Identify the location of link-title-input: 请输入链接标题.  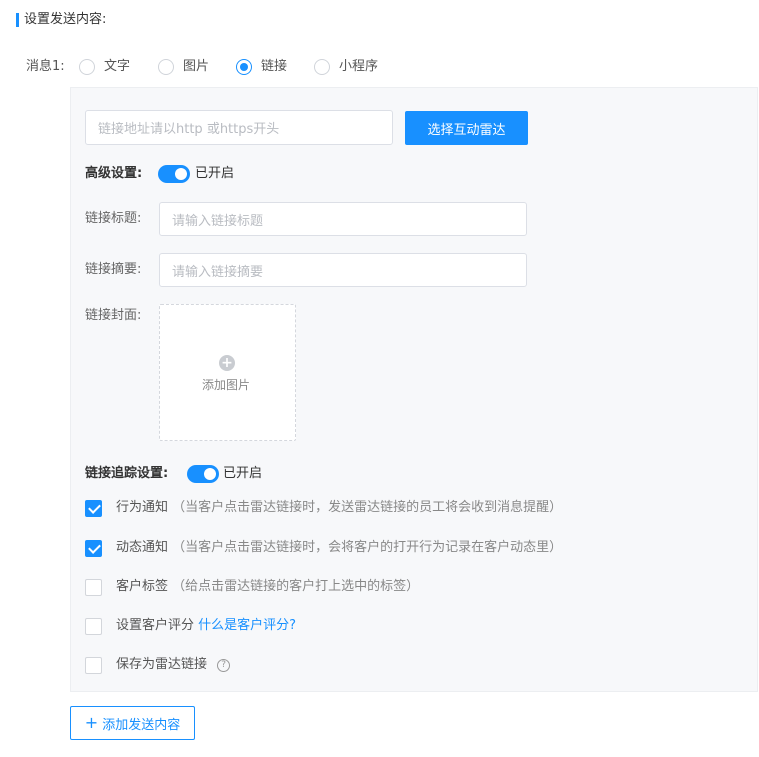
(343, 219).